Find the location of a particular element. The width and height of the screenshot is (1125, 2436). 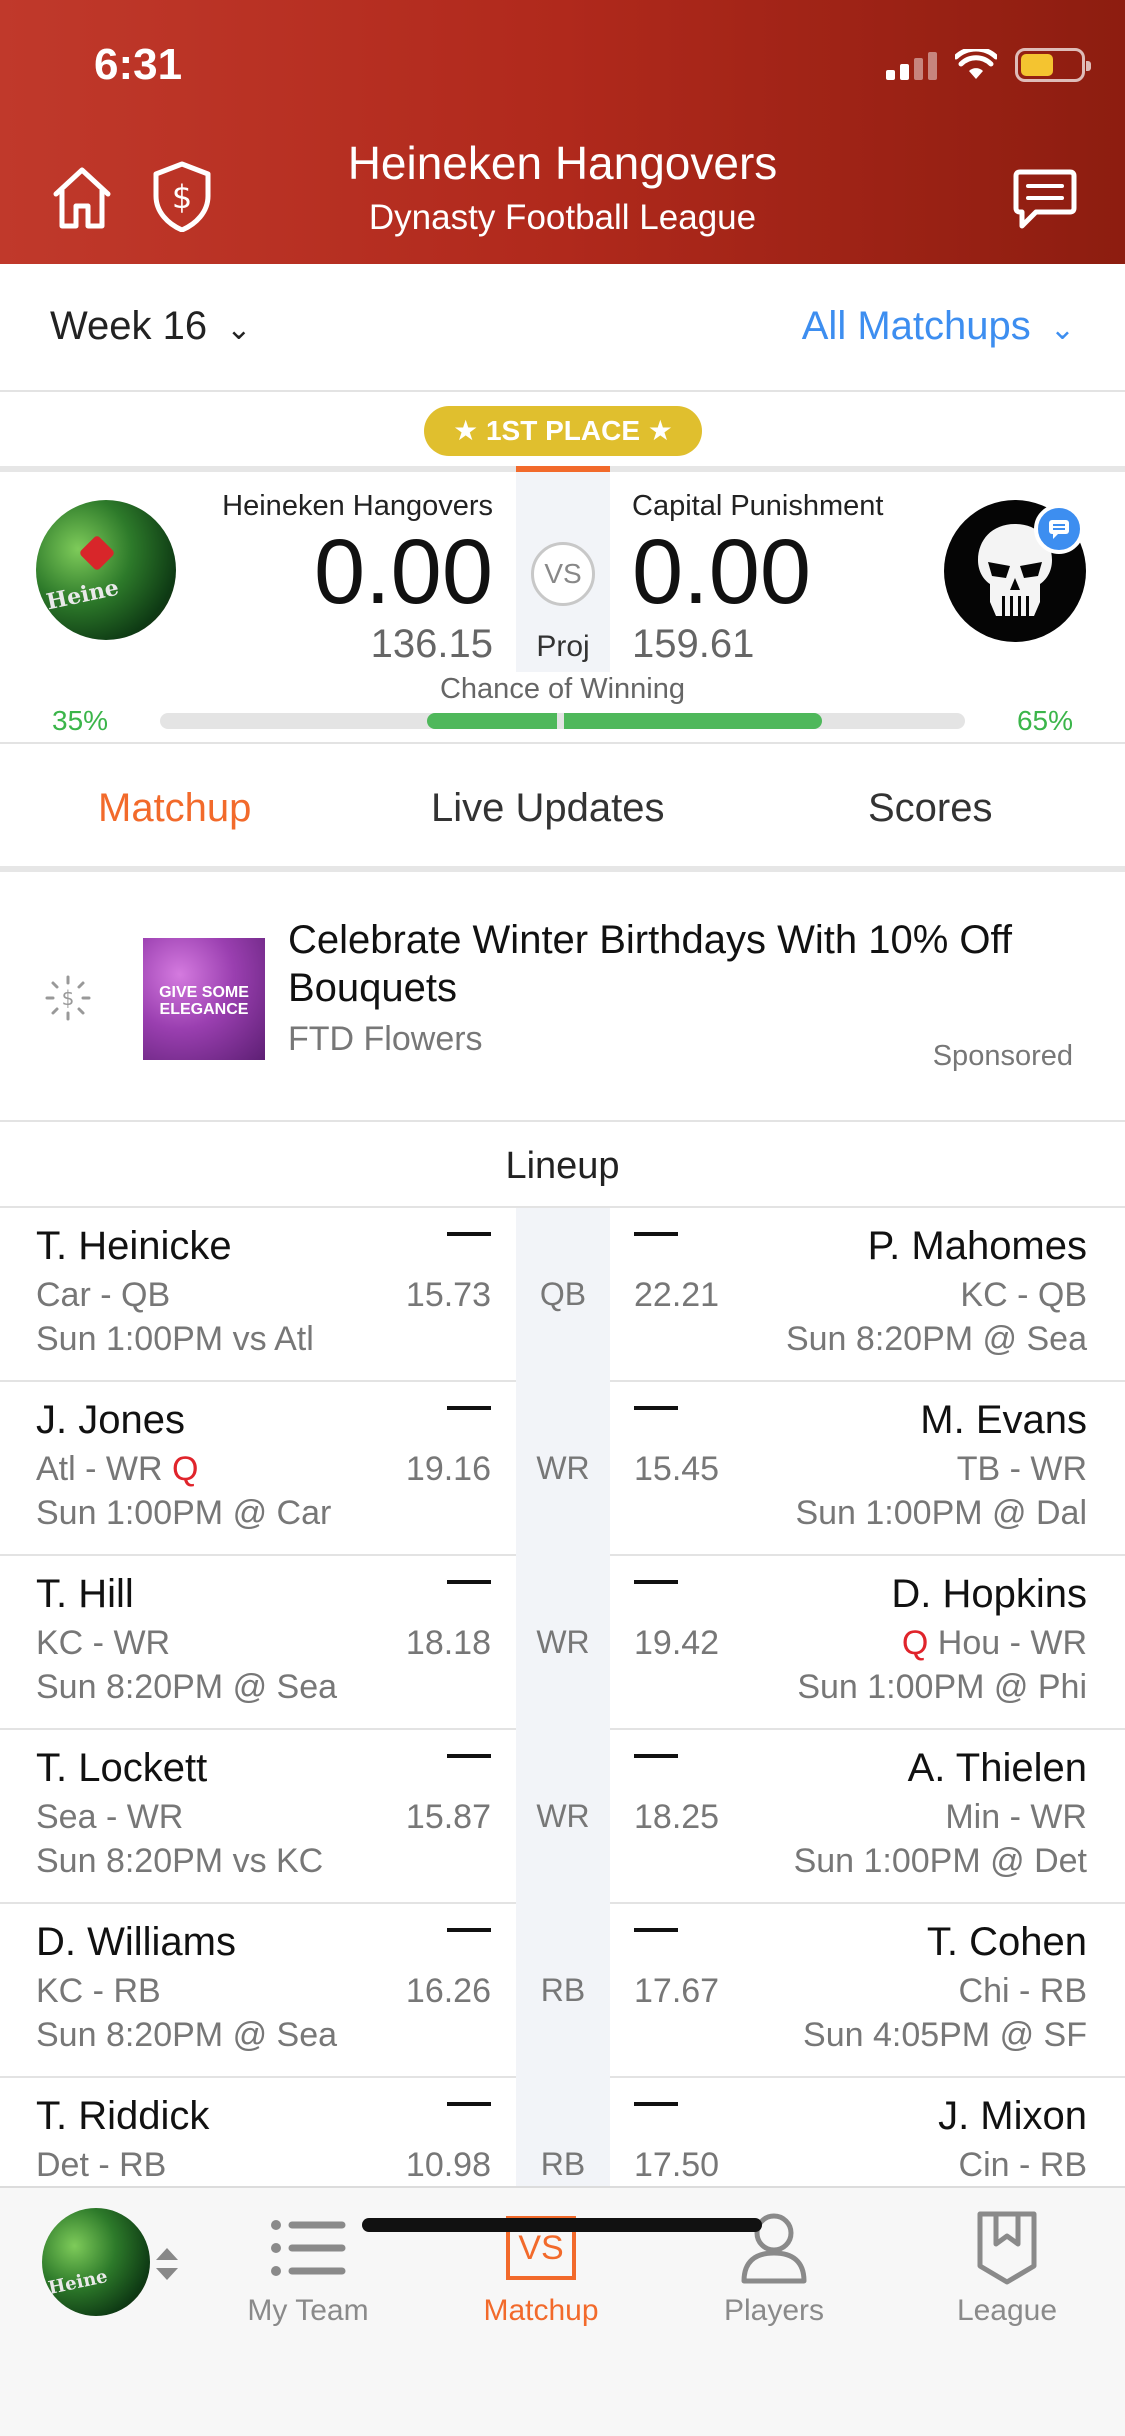

left-player-name: T. Lockett is located at coordinates (121, 1768).